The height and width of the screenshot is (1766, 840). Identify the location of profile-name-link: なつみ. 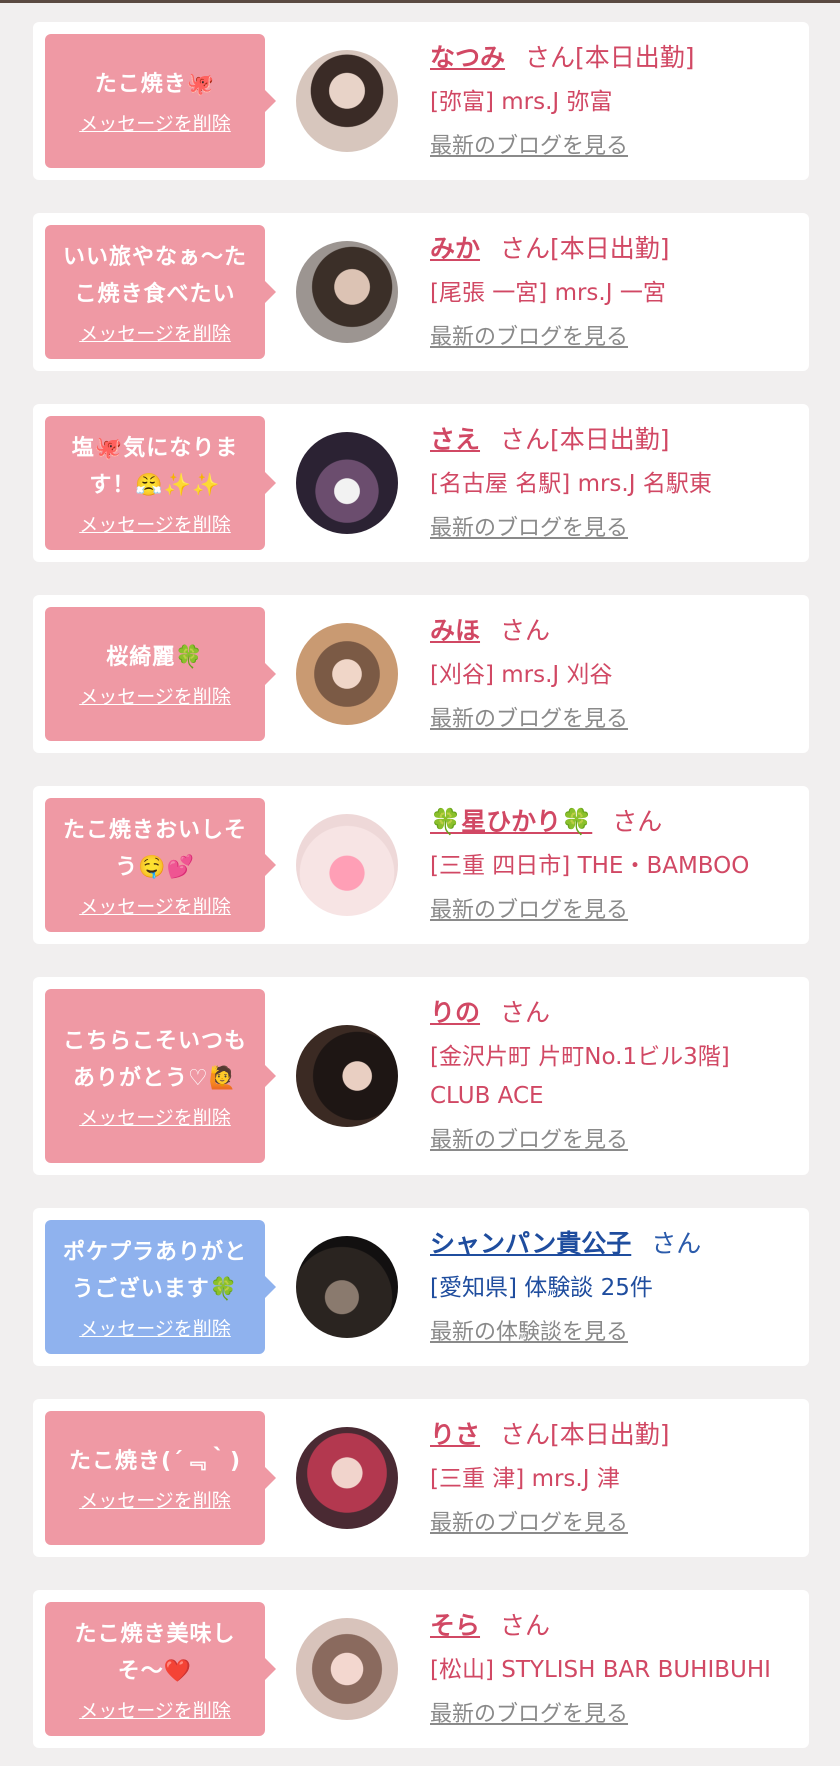
(467, 57).